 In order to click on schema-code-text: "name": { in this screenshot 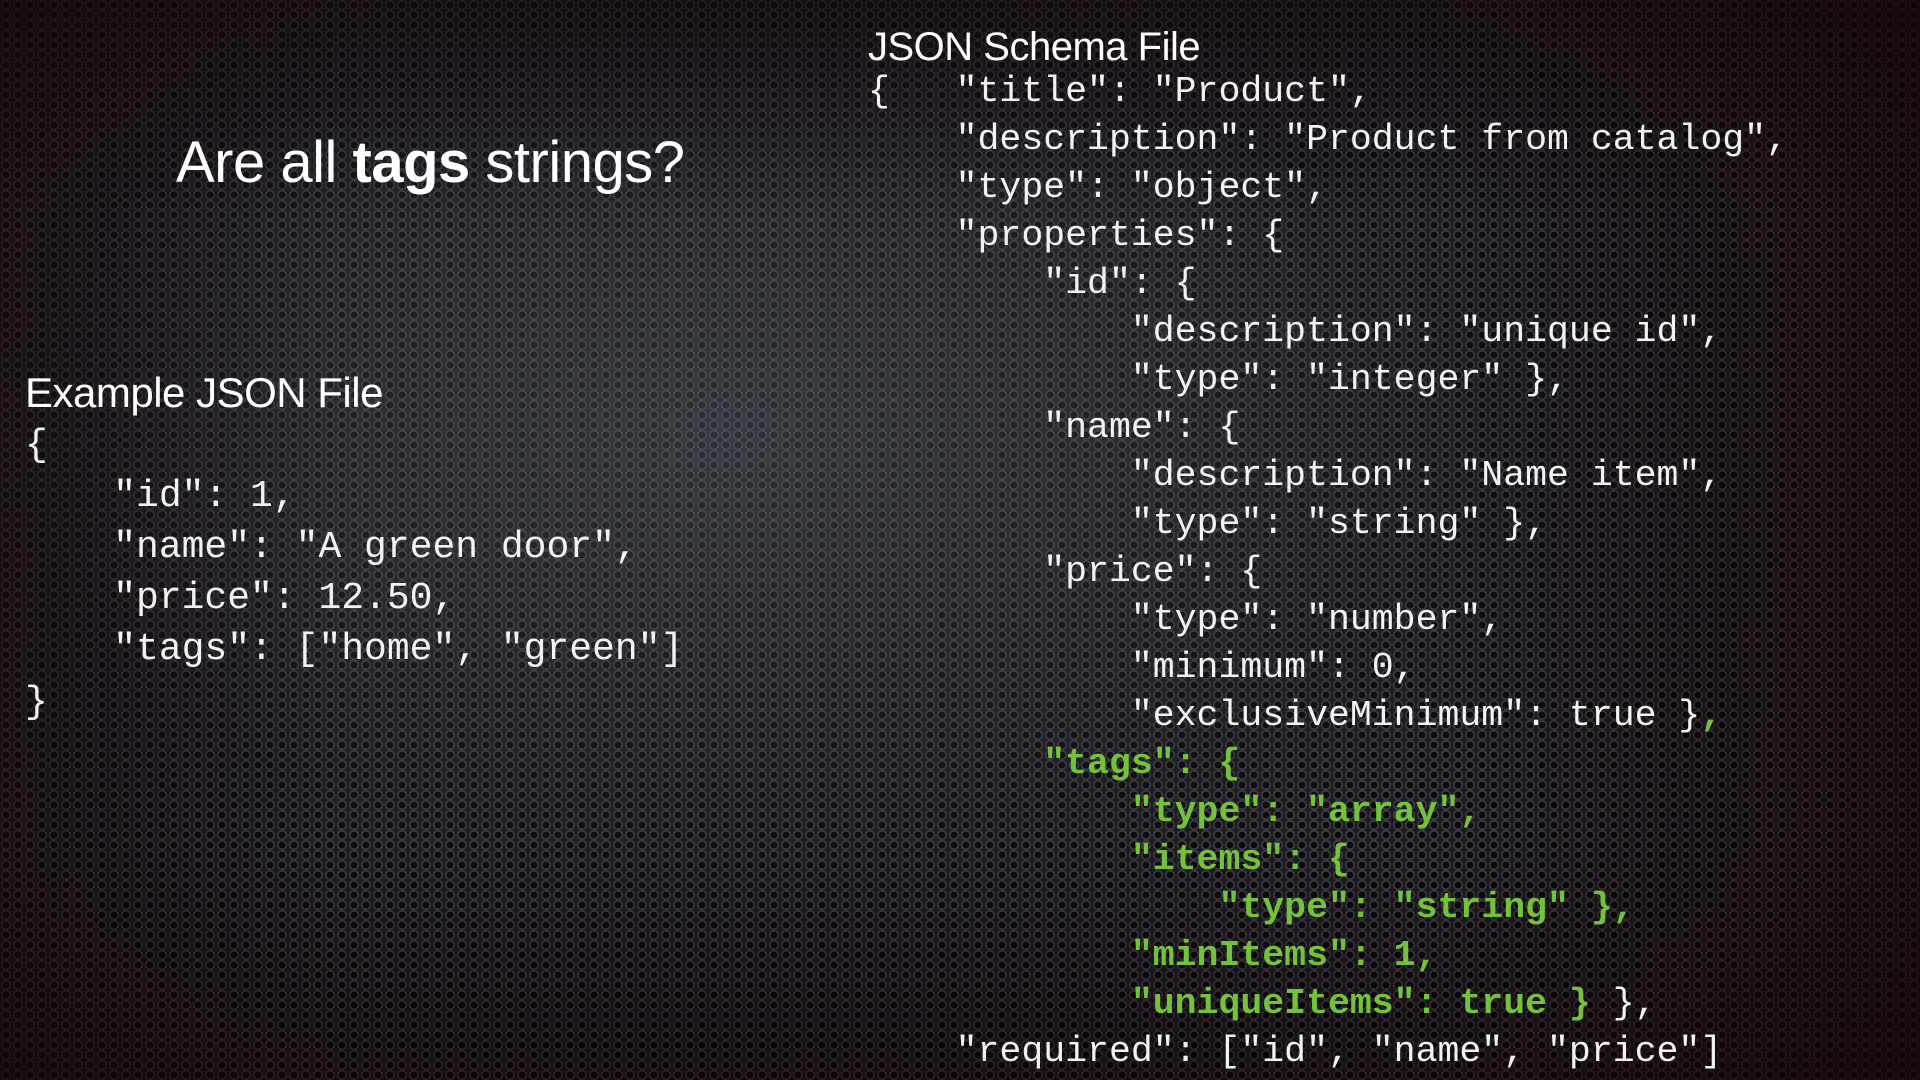, I will do `click(1054, 427)`.